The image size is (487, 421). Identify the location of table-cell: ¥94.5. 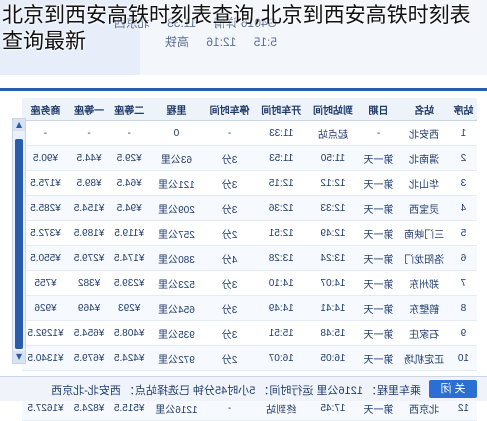
(129, 208).